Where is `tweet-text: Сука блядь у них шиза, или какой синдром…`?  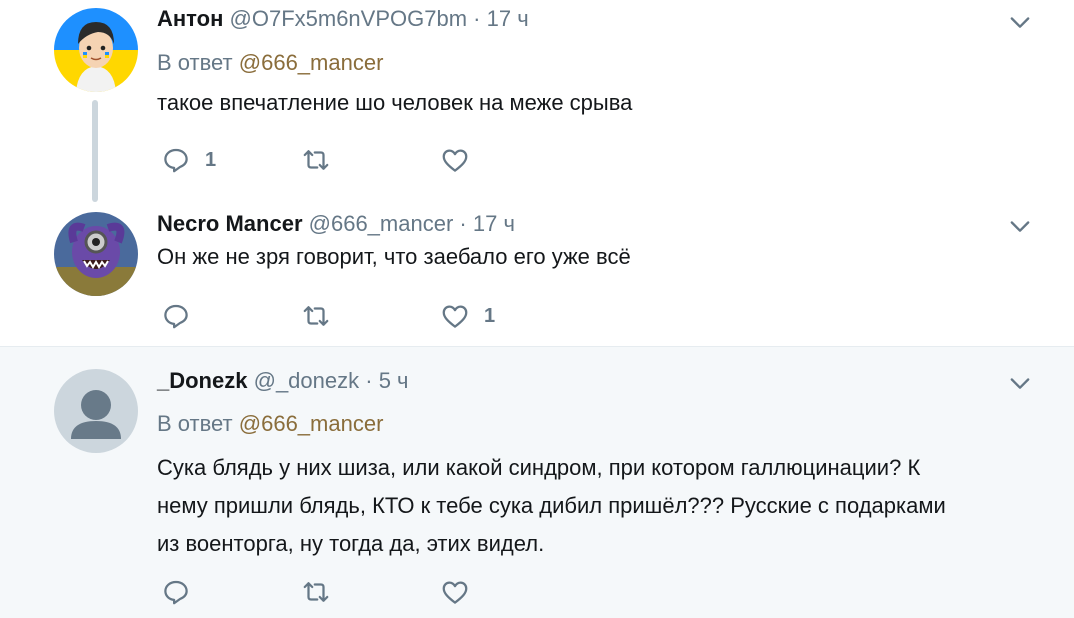
tweet-text: Сука блядь у них шиза, или какой синдром… is located at coordinates (585, 506).